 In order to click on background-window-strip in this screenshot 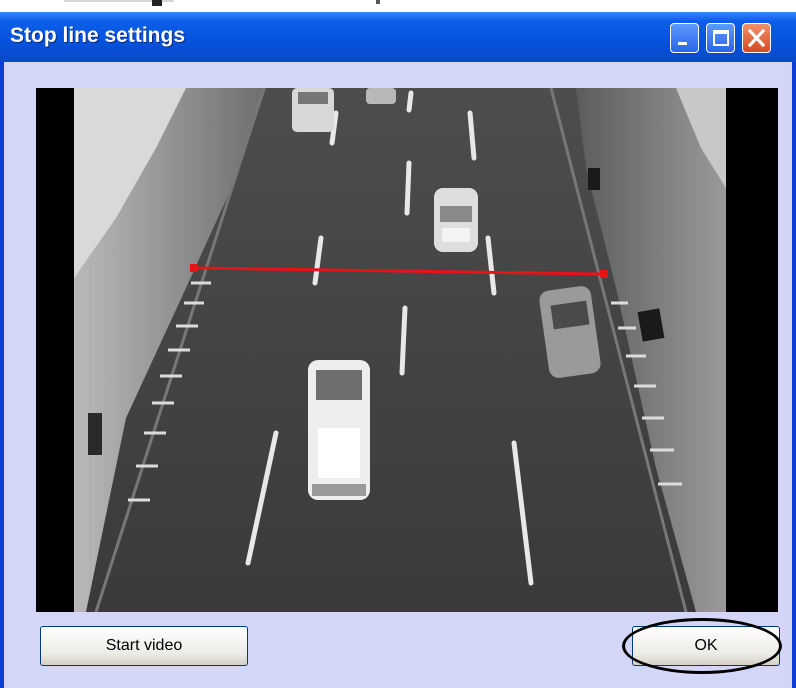, I will do `click(398, 6)`.